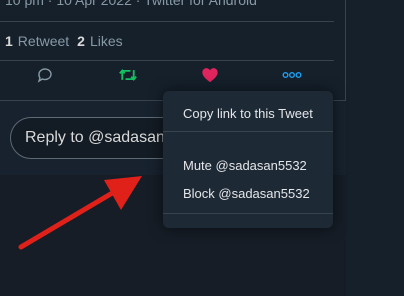 The image size is (404, 296). I want to click on likes-label: Likes, so click(106, 41).